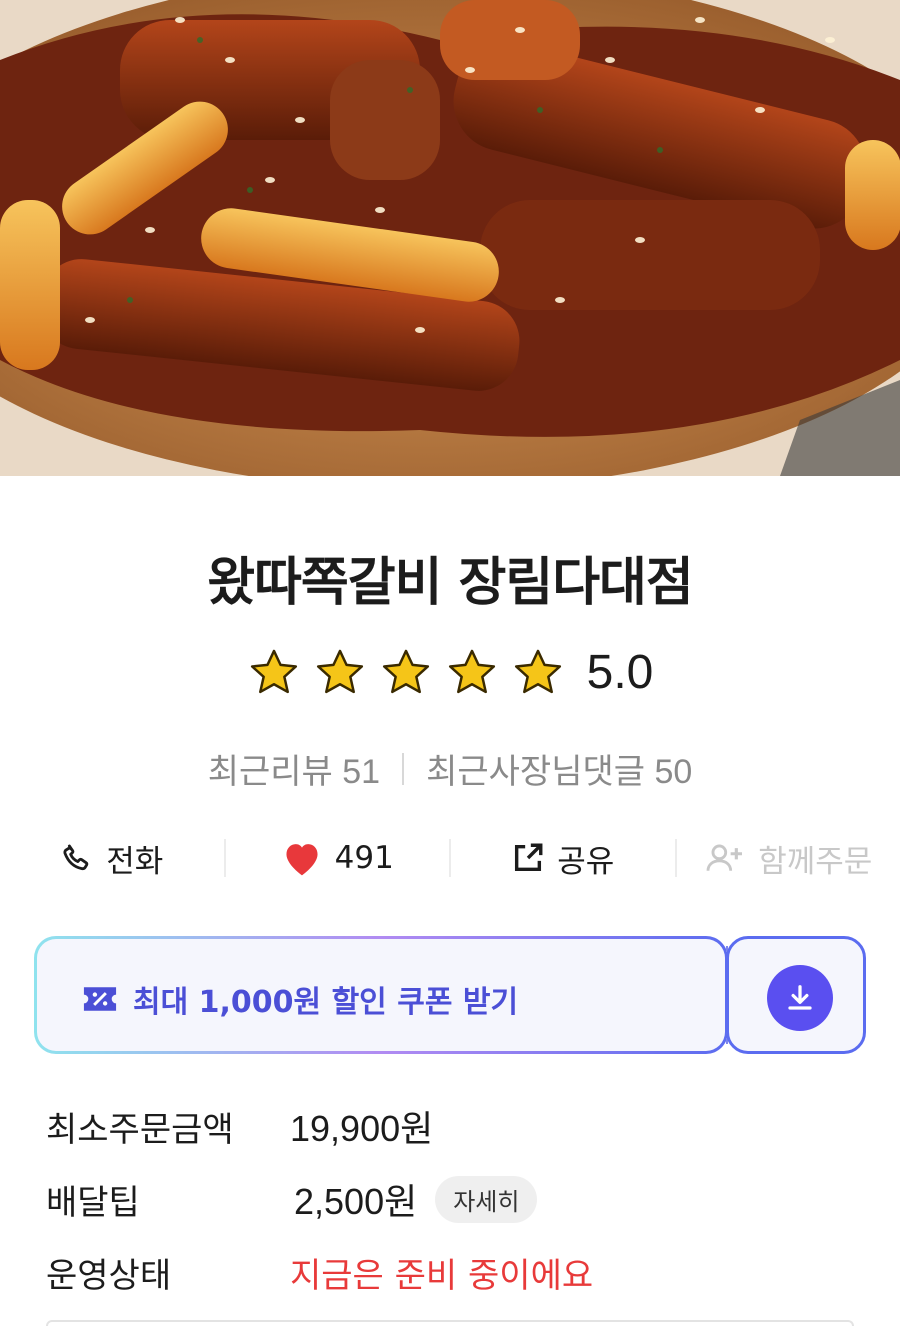 This screenshot has width=900, height=1326. I want to click on coupon-content: 최대 1,000원 할인 쿠폰 받기, so click(299, 999).